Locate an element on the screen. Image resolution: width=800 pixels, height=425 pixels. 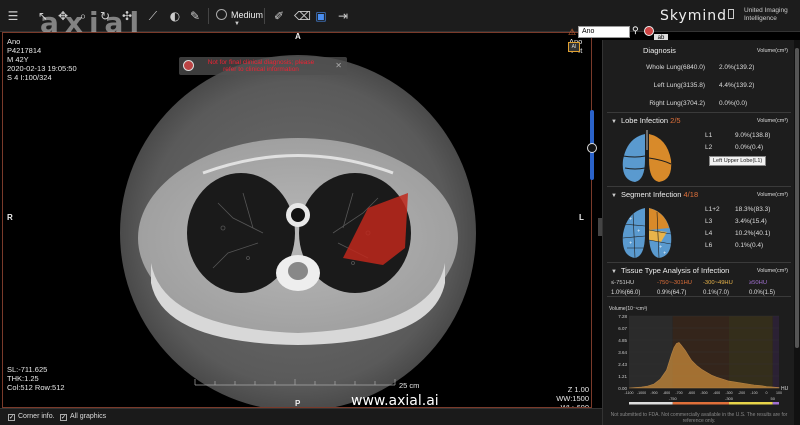
y-tick-label: 4.85 is located at coordinates (622, 340).